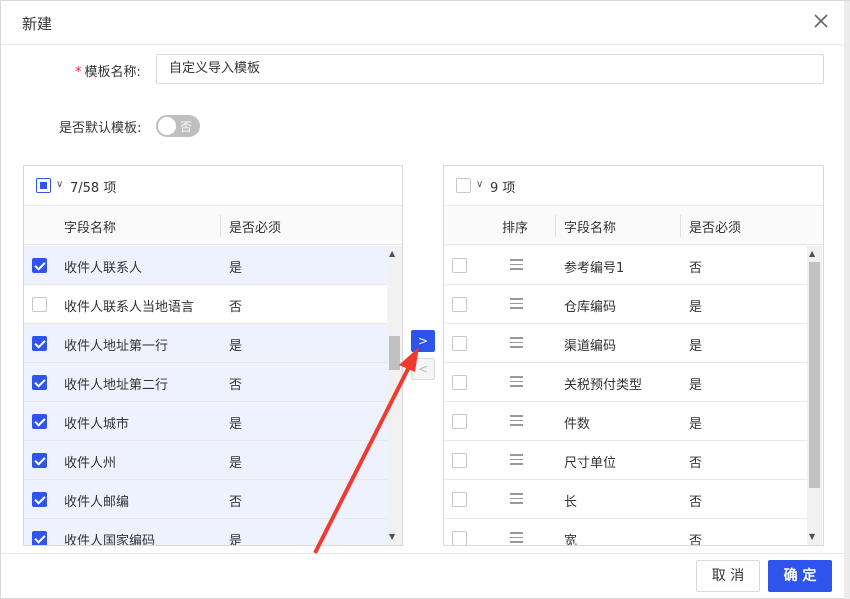 The height and width of the screenshot is (599, 850). What do you see at coordinates (847, 300) in the screenshot?
I see `background-strip` at bounding box center [847, 300].